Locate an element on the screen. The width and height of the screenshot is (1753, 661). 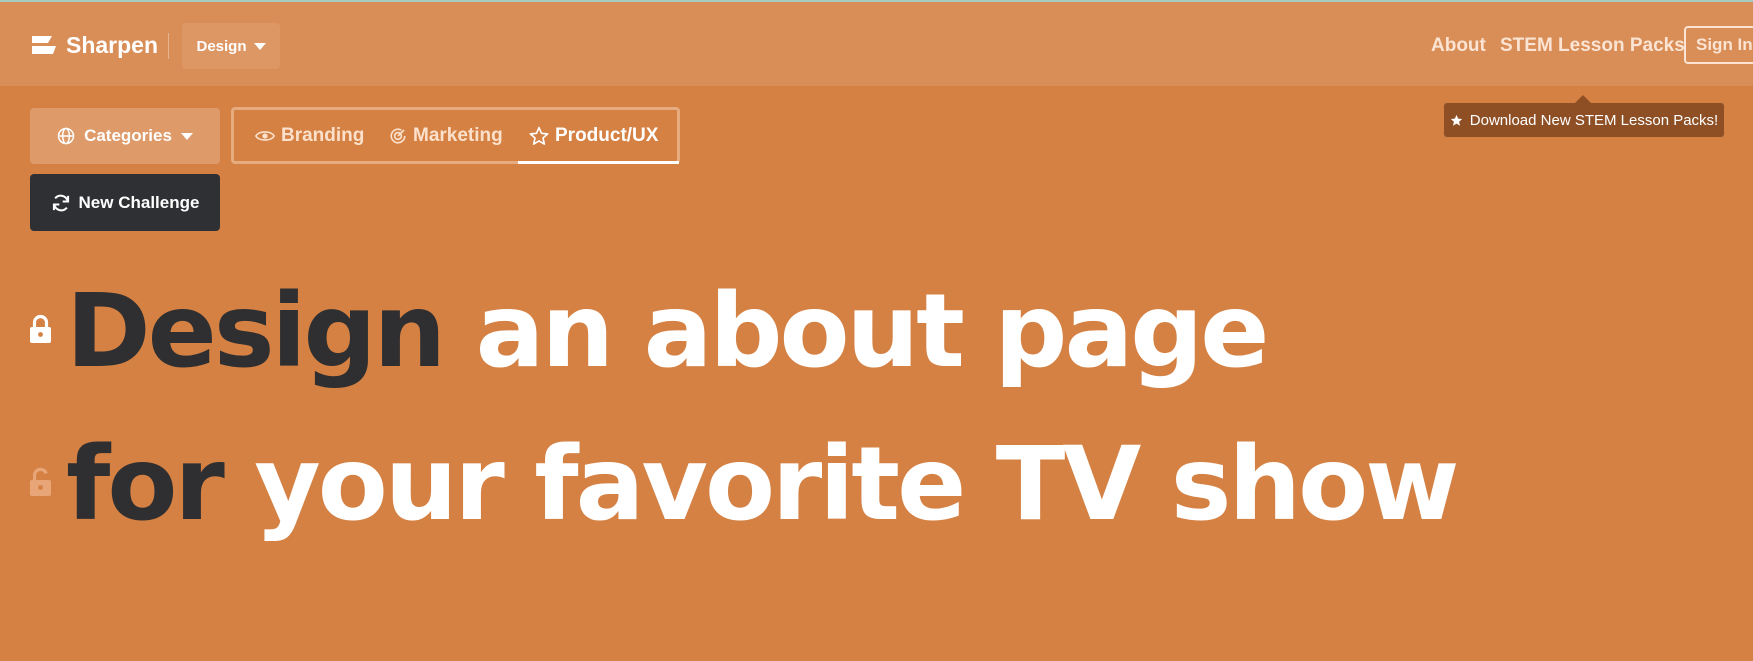
challenge-keyword-2: for is located at coordinates (145, 484).